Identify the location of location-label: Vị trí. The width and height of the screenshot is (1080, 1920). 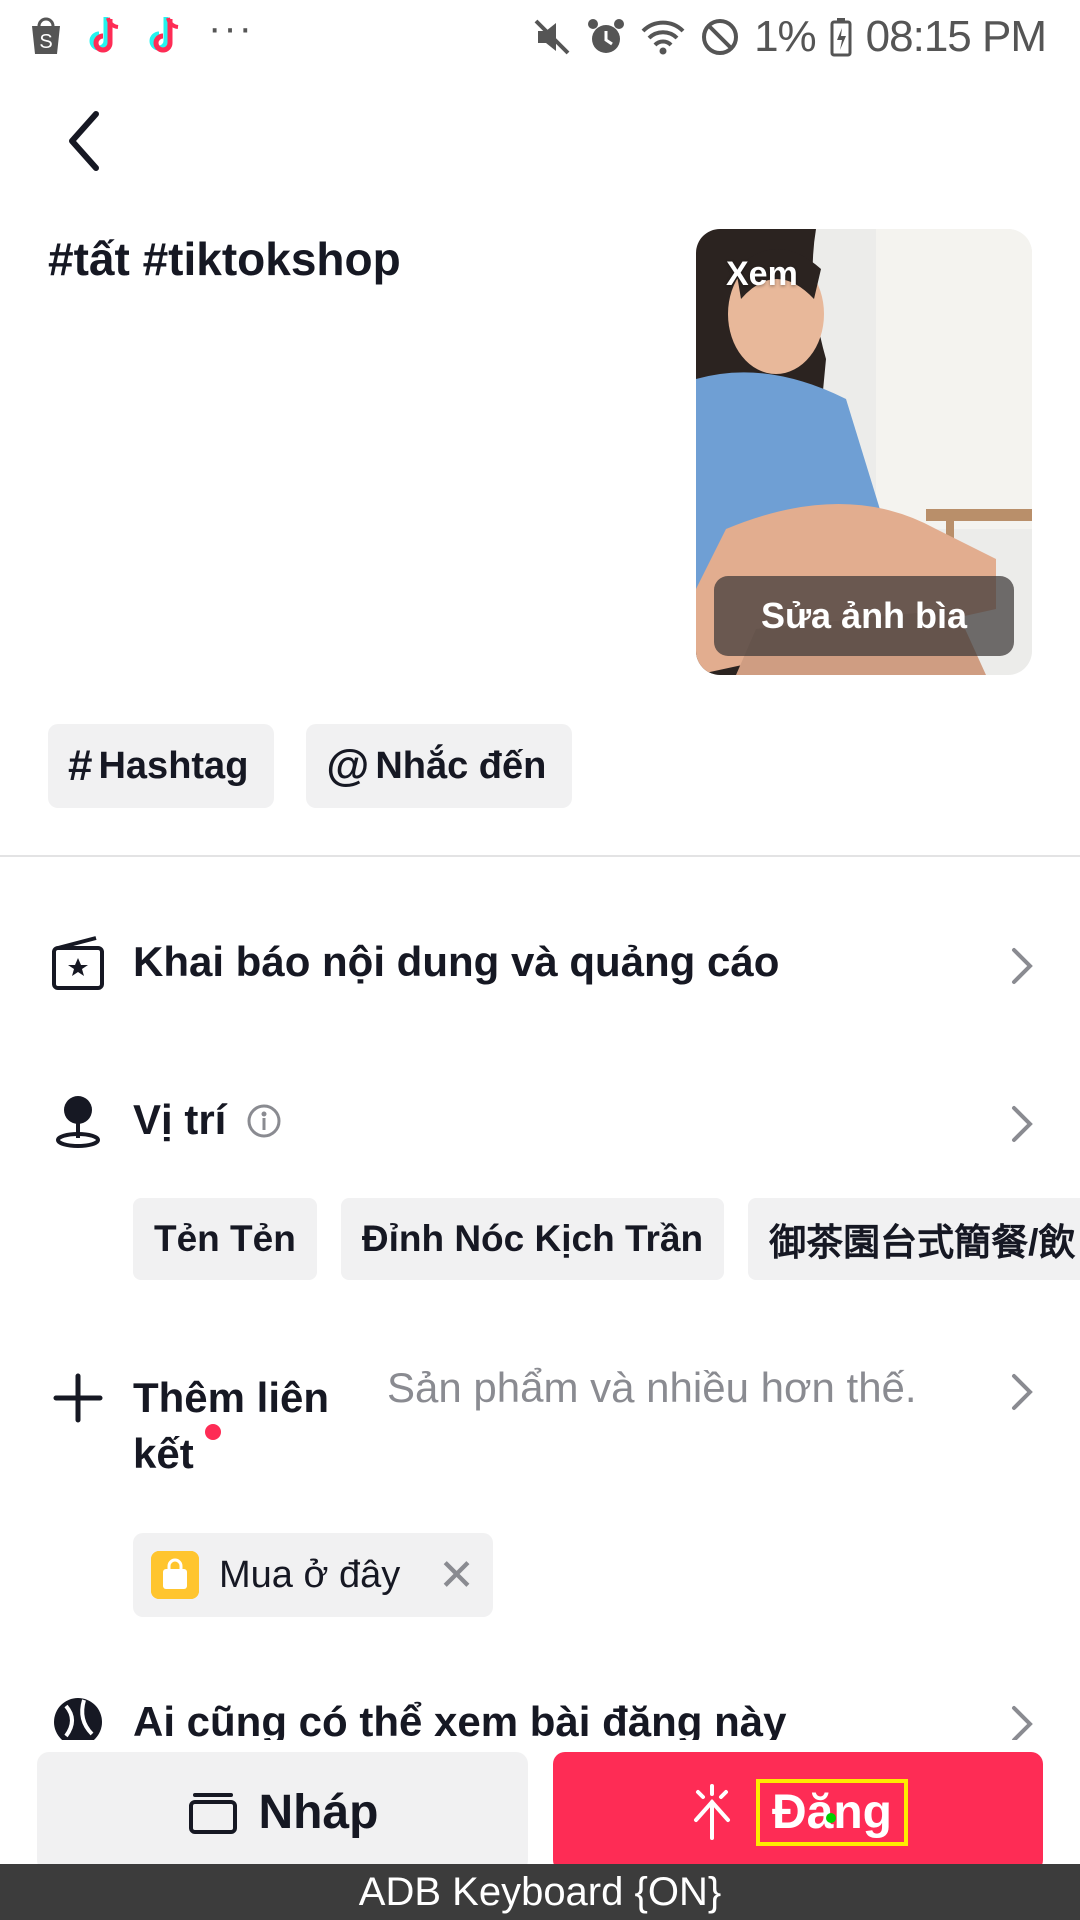
(180, 1119).